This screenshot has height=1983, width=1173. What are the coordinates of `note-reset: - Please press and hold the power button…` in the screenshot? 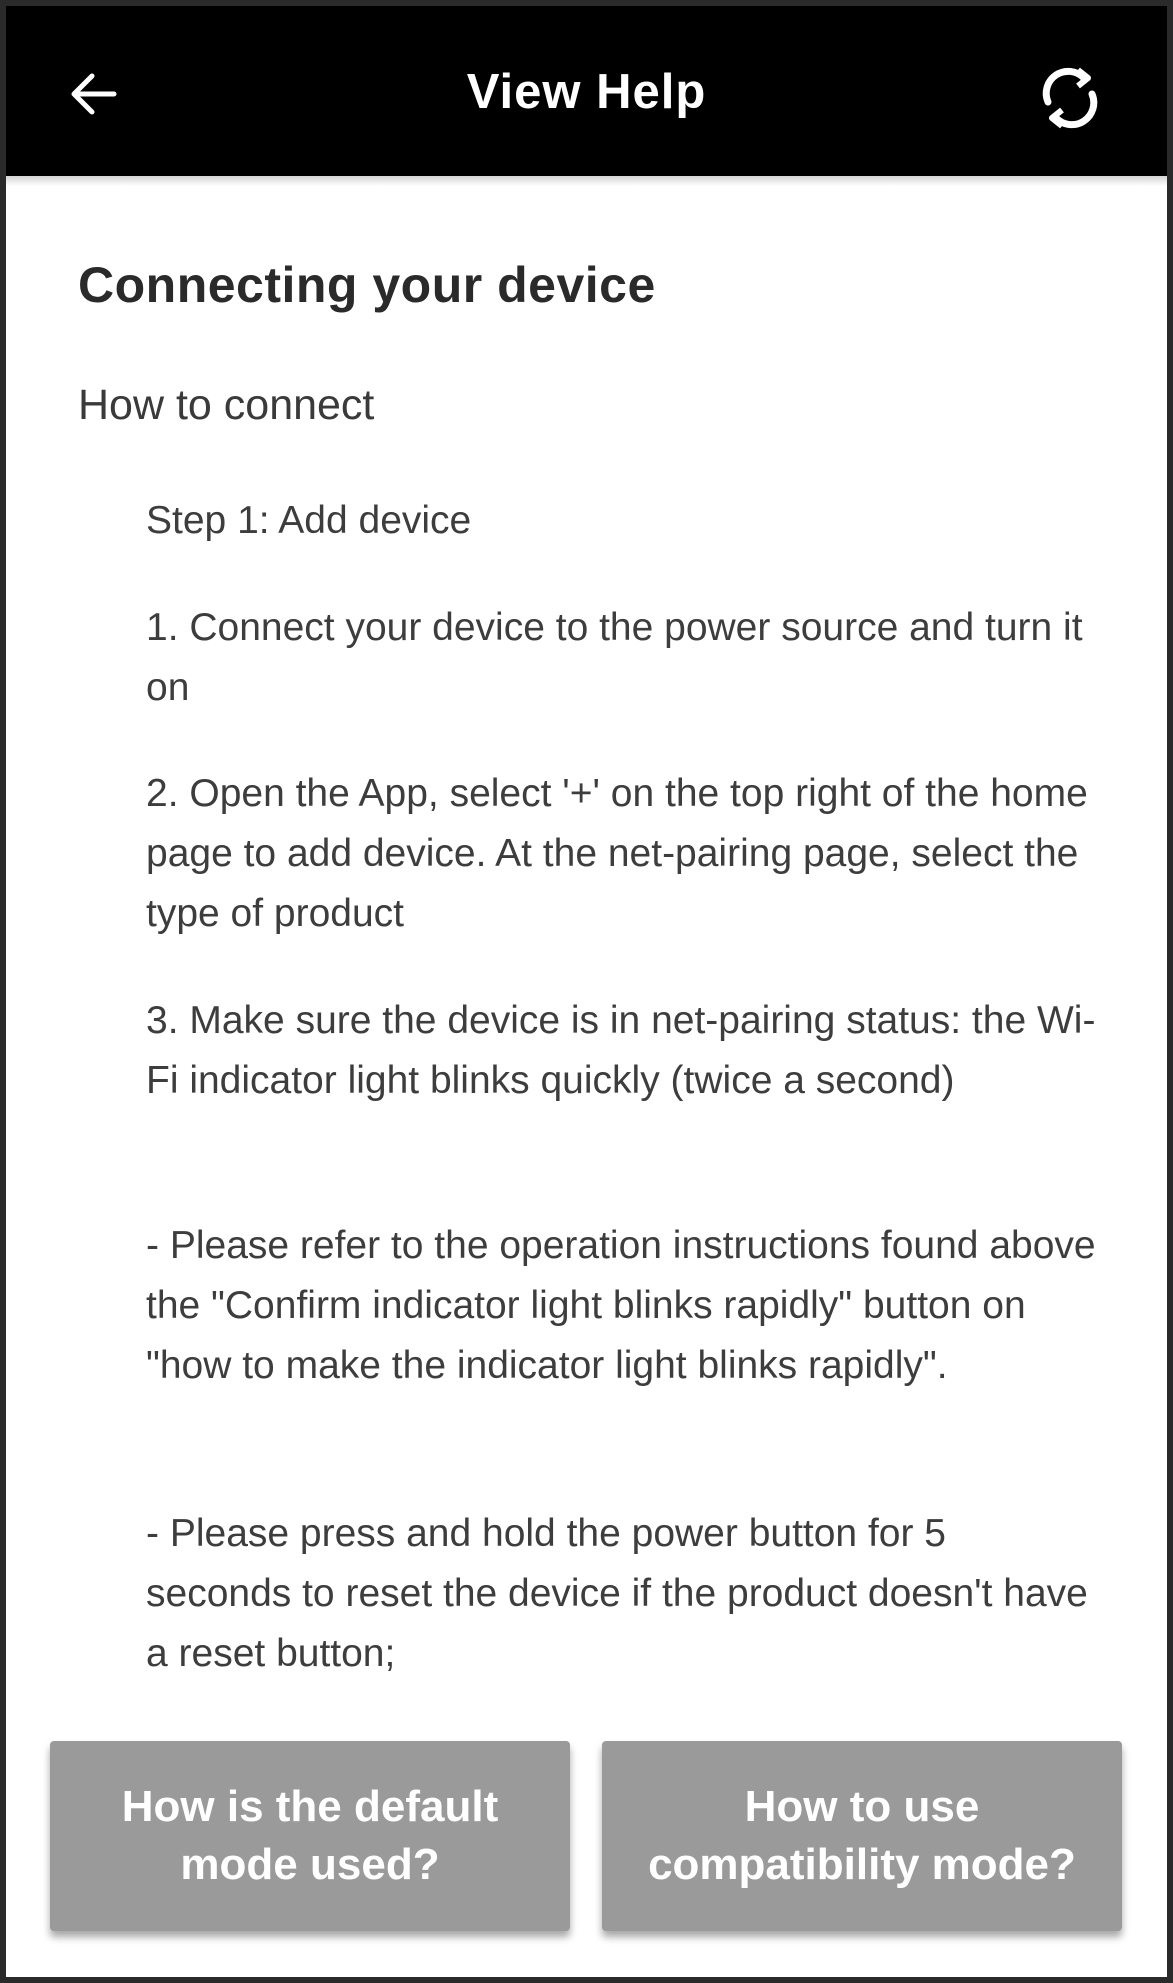 It's located at (617, 1593).